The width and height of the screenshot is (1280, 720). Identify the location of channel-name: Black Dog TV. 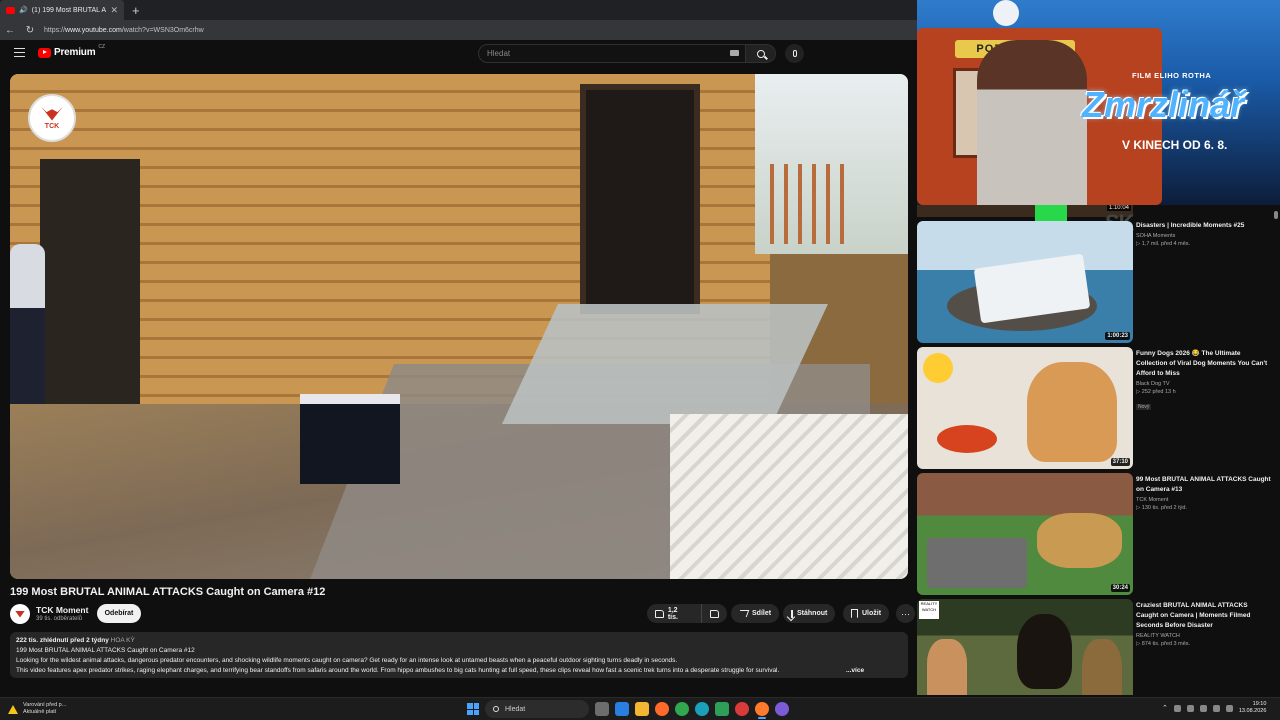
(1203, 384).